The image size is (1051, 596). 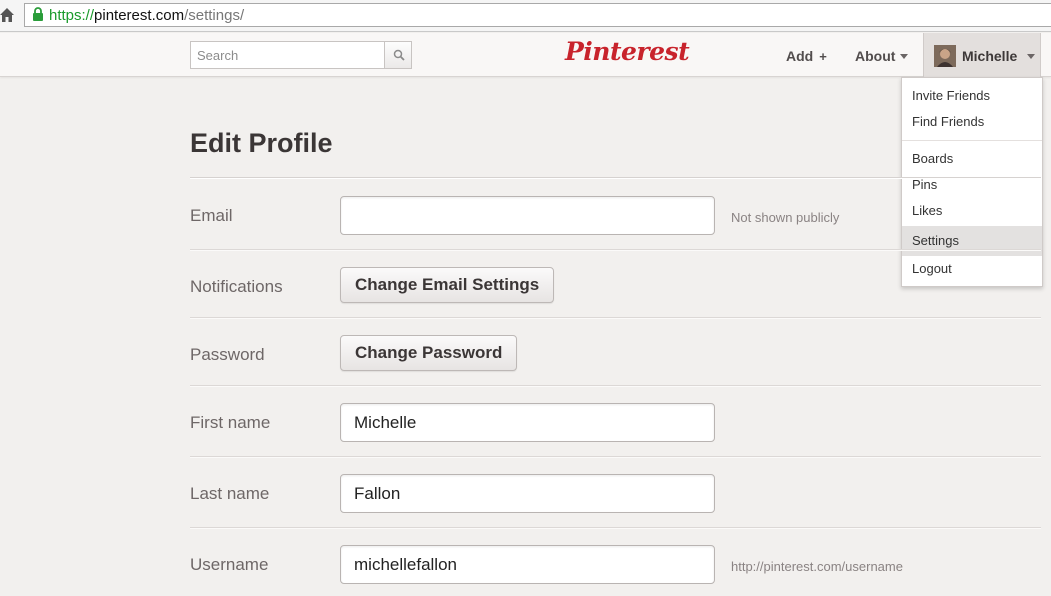 I want to click on site-header: Pinterest Add + About Michelle, so click(x=525, y=55).